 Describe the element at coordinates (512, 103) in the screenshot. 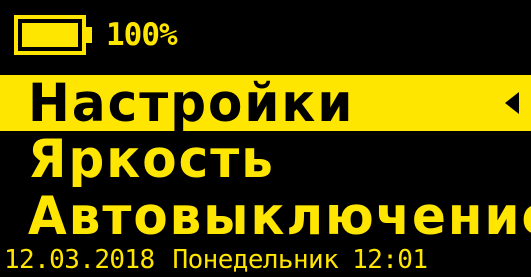

I see `triangle-left-icon` at that location.